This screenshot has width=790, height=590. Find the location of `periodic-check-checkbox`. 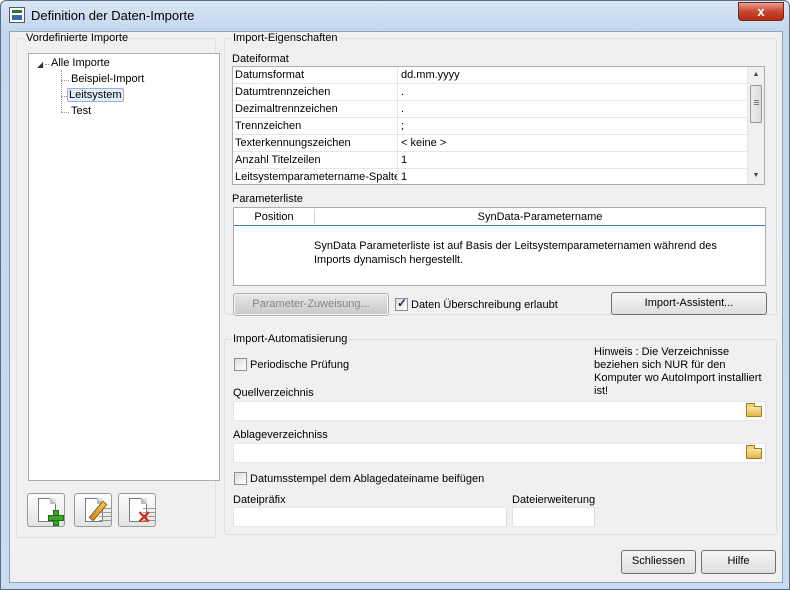

periodic-check-checkbox is located at coordinates (240, 364).